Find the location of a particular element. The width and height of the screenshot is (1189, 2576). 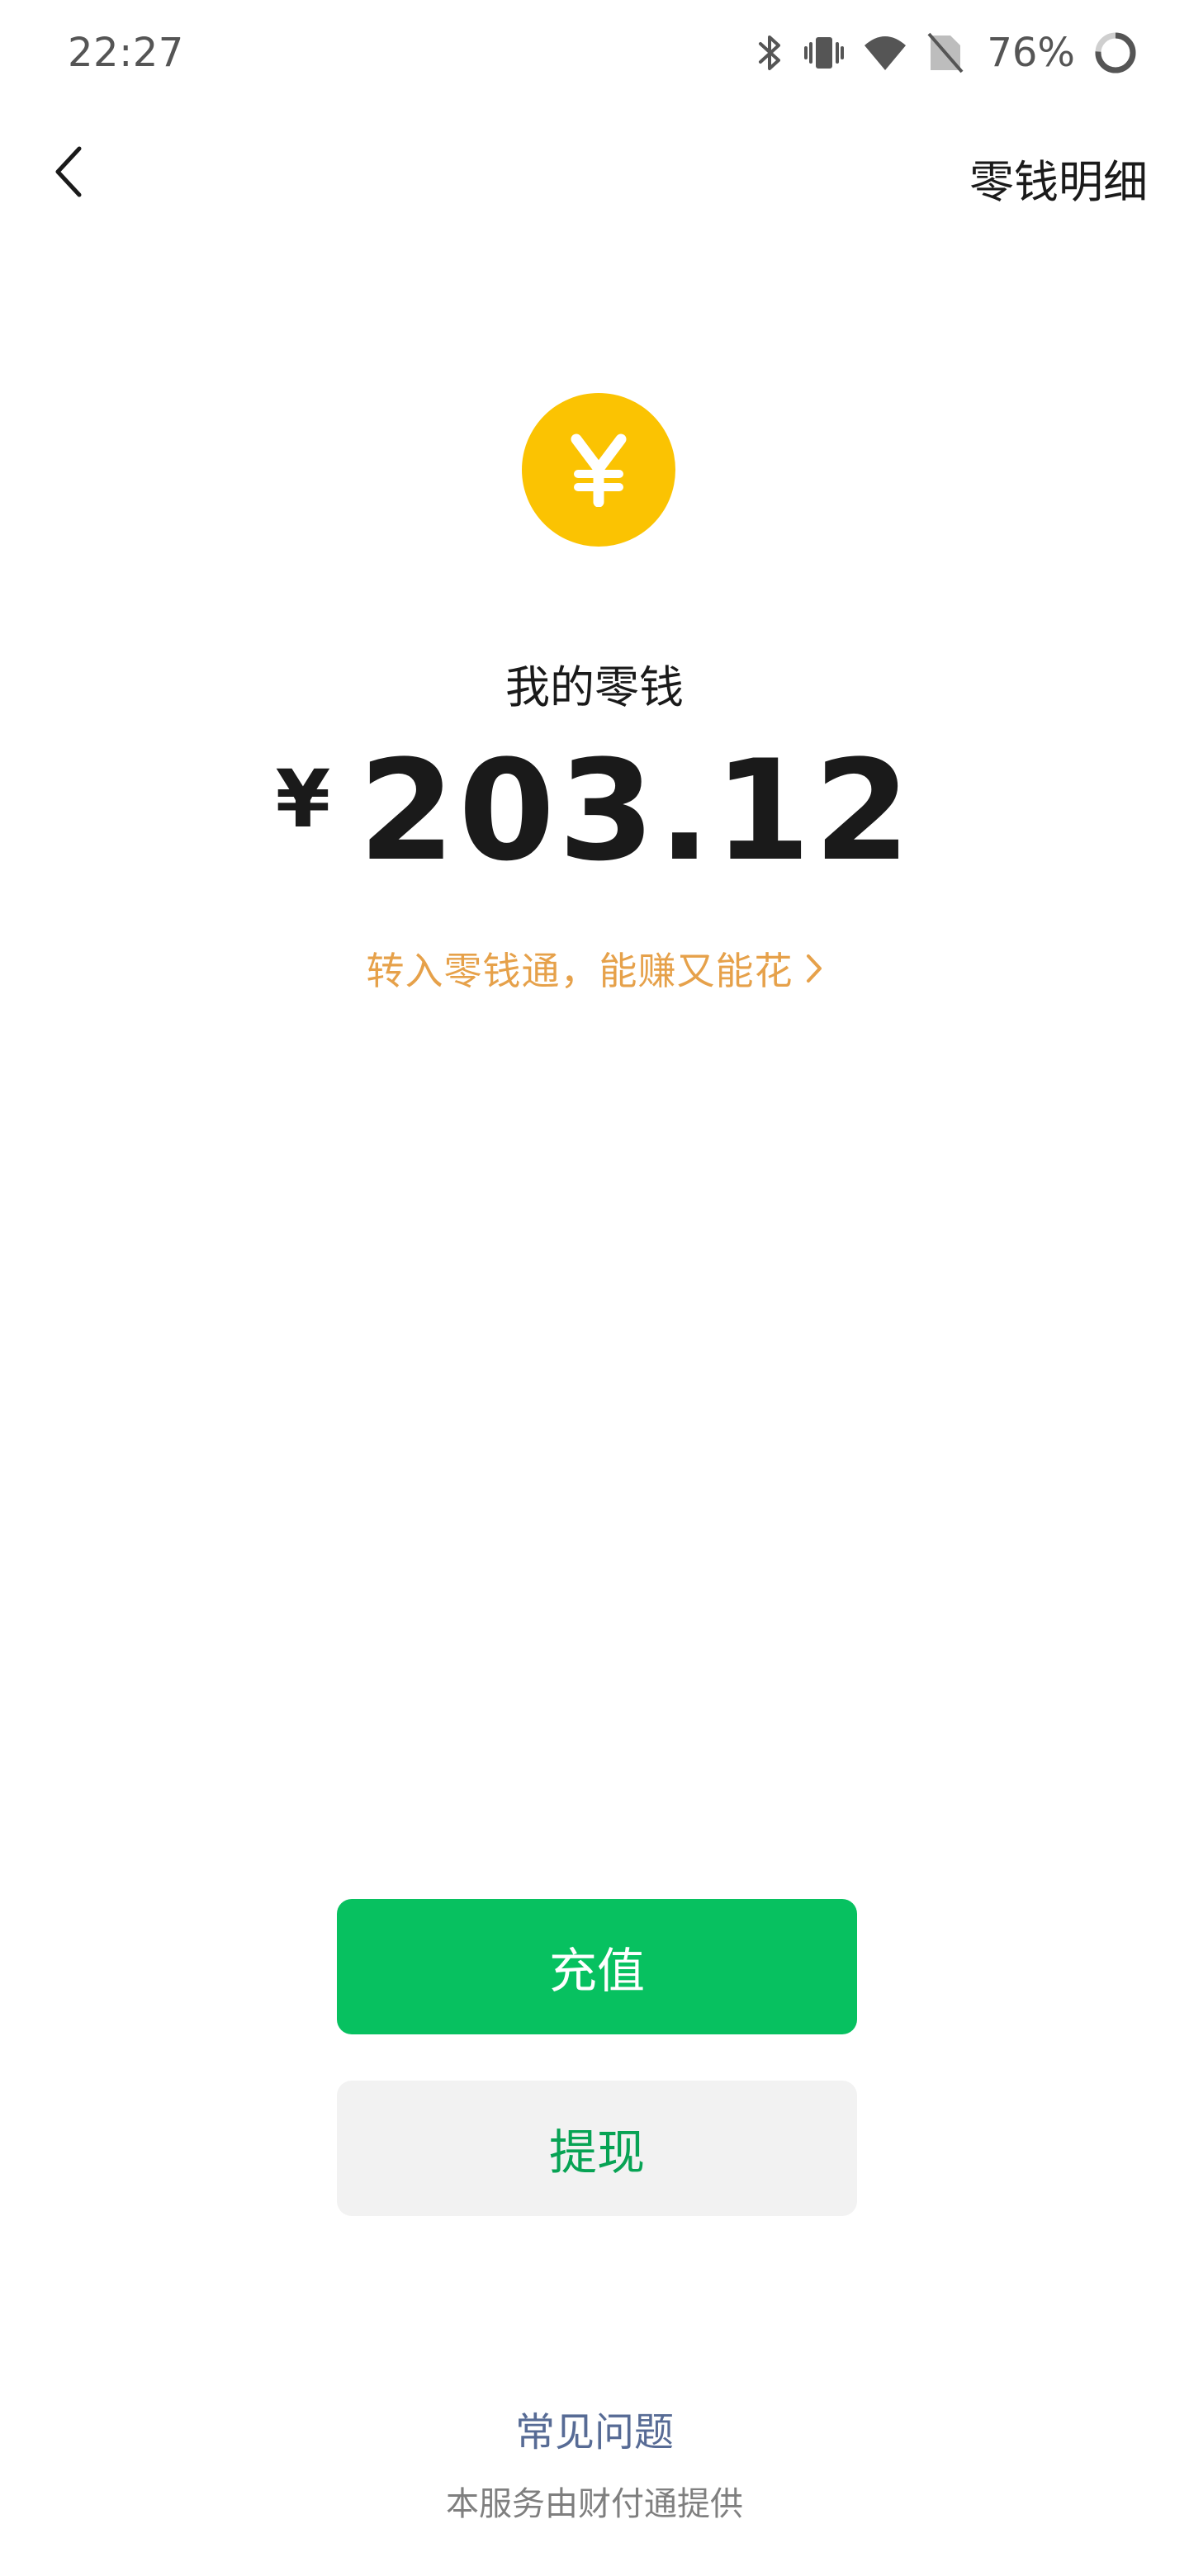

lingqiantong-promo-link: 转入零钱通，能赚又能花 is located at coordinates (594, 968).